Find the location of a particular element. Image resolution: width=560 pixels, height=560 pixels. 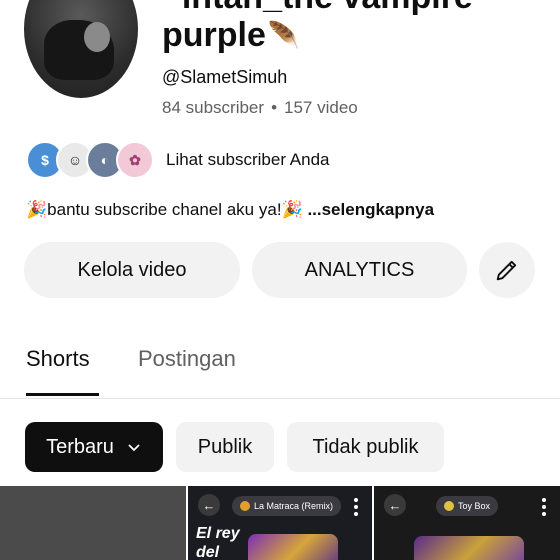

channel-name-line2: purple is located at coordinates (214, 35).